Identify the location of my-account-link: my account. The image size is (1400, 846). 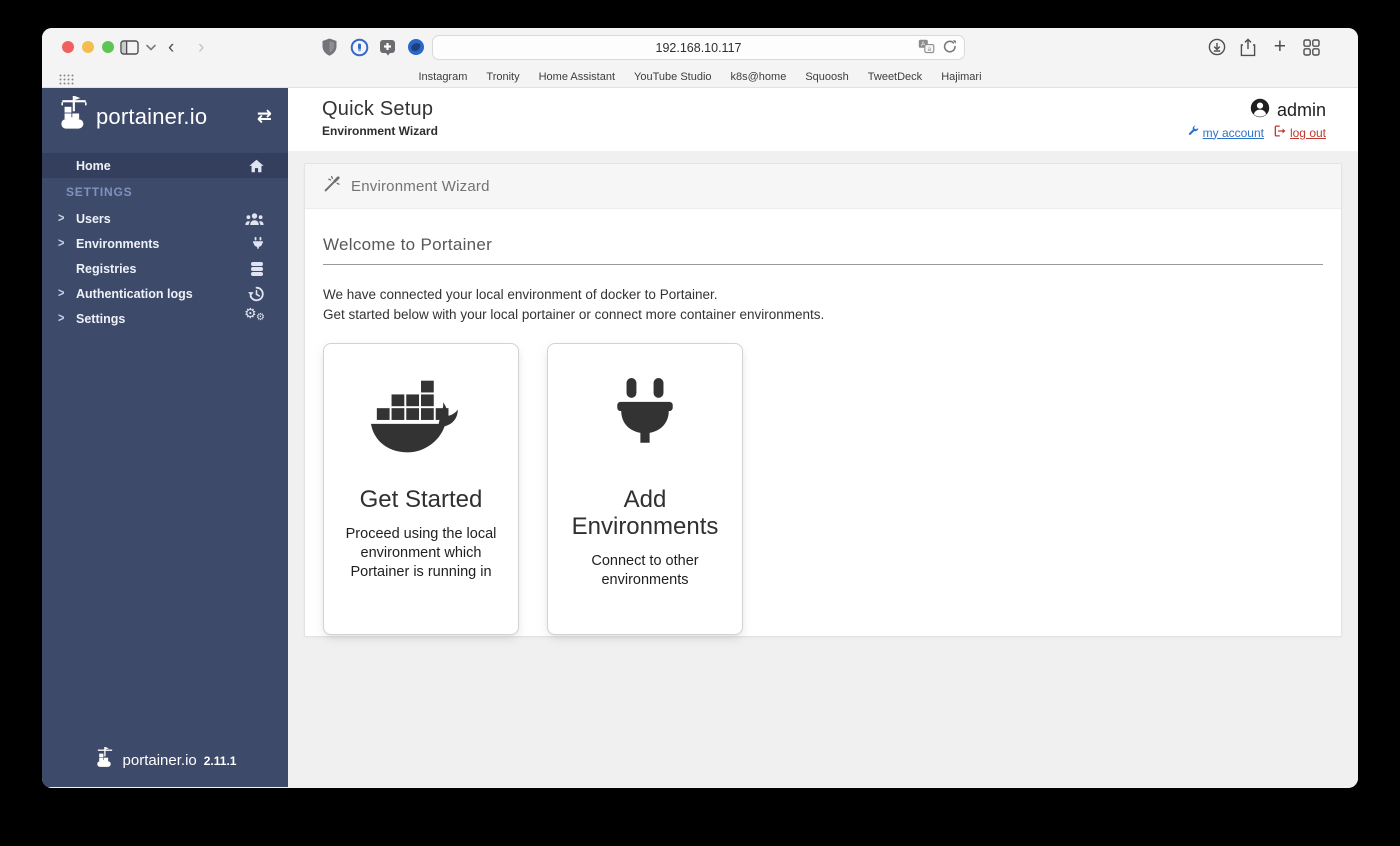
(1225, 132).